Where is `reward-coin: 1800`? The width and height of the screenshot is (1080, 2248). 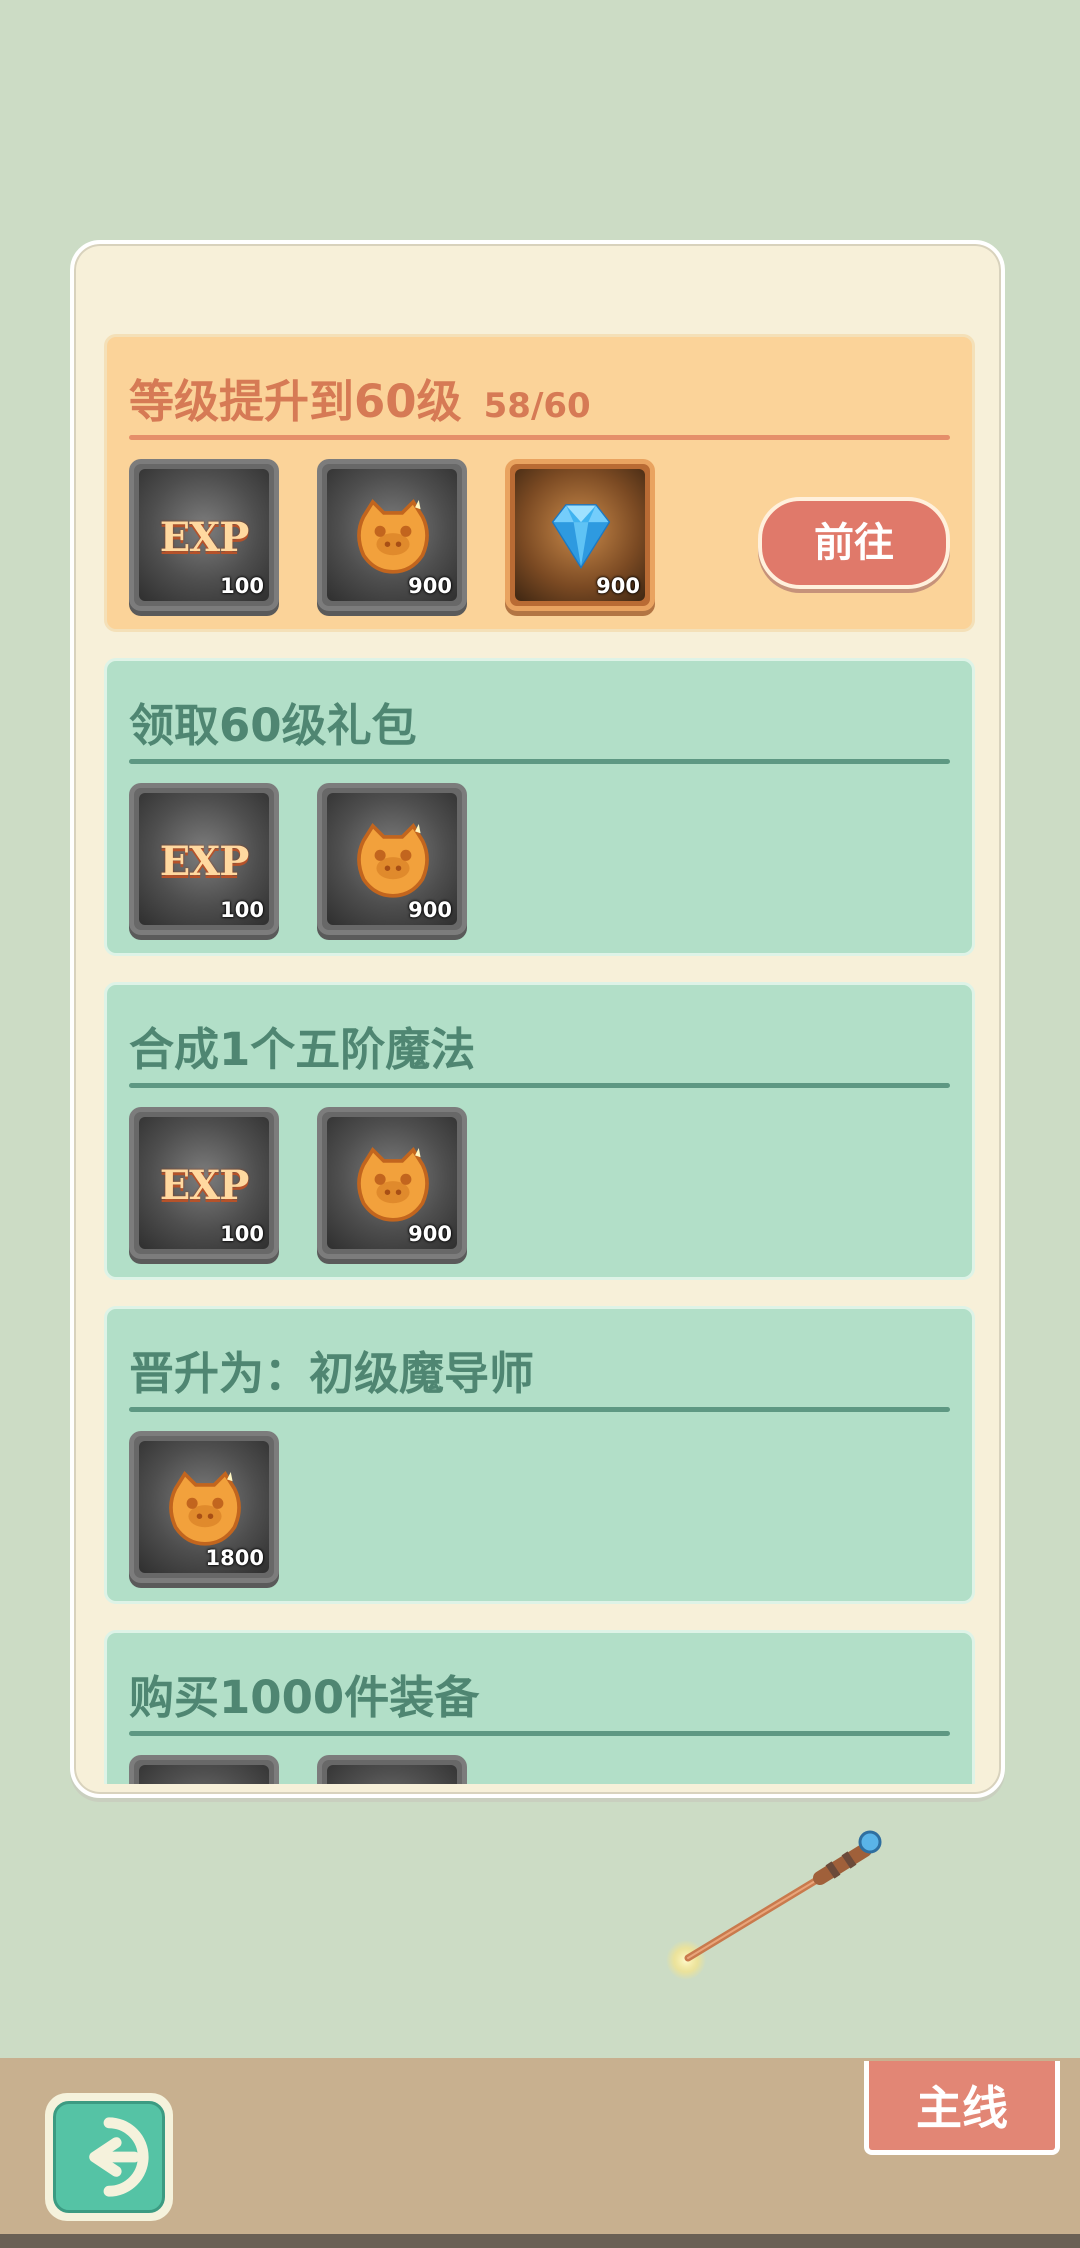
reward-coin: 1800 is located at coordinates (204, 1507).